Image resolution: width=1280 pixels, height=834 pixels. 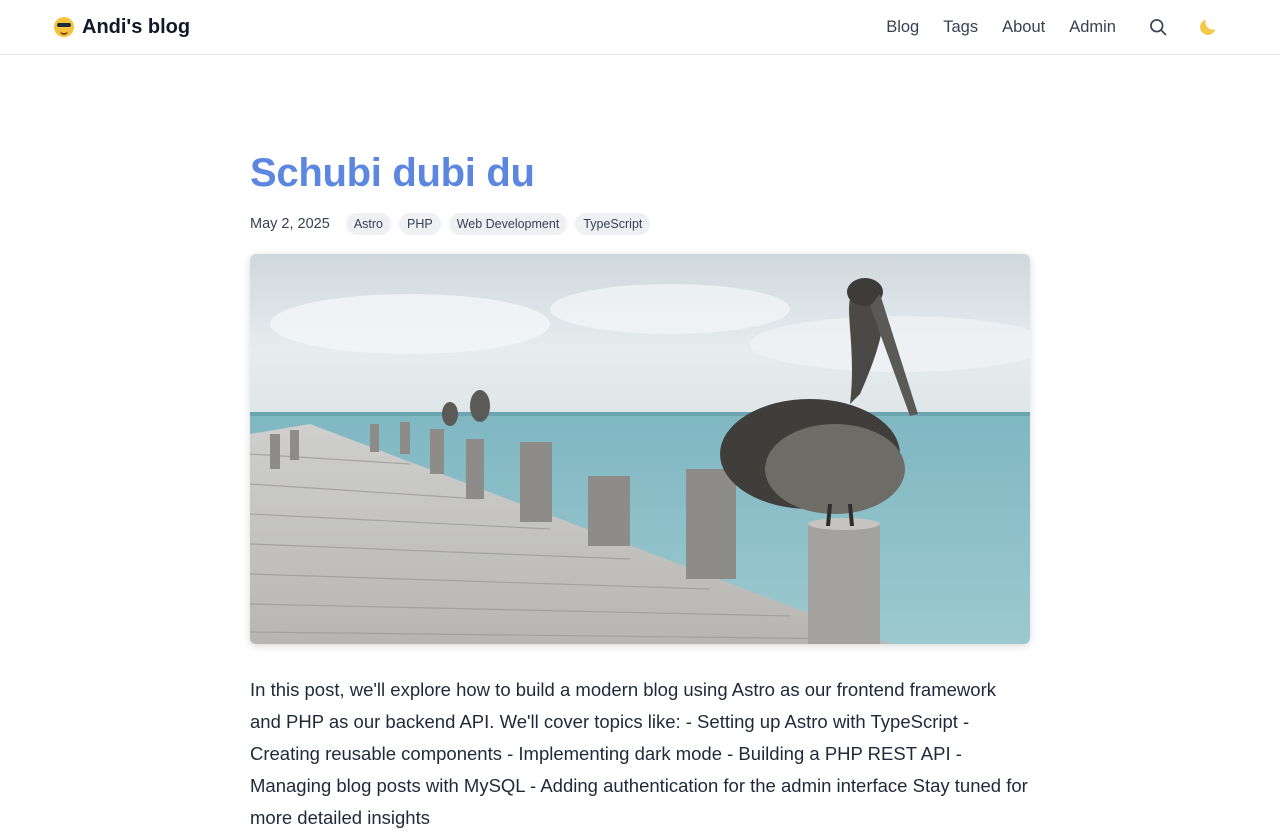 I want to click on theme-toggle-button, so click(x=1208, y=27).